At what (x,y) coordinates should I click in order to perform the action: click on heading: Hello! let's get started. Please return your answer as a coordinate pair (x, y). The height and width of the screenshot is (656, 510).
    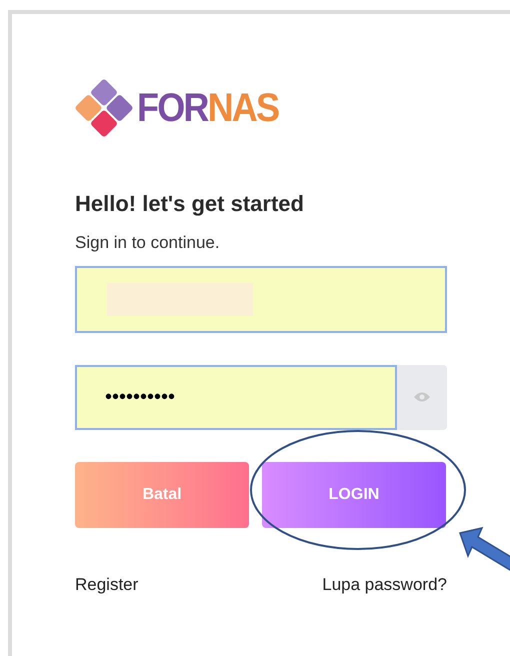
    Looking at the image, I should click on (190, 204).